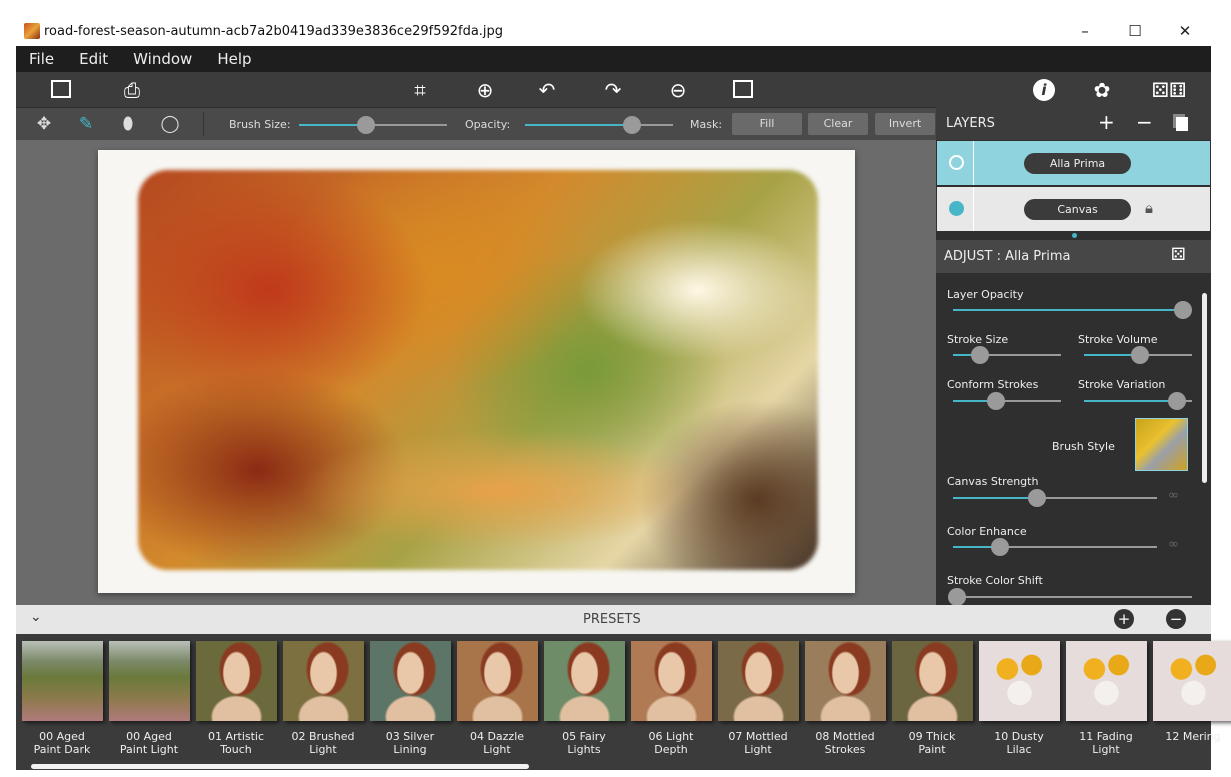 The width and height of the screenshot is (1231, 777). What do you see at coordinates (1007, 401) in the screenshot?
I see `conform-strokes-slider` at bounding box center [1007, 401].